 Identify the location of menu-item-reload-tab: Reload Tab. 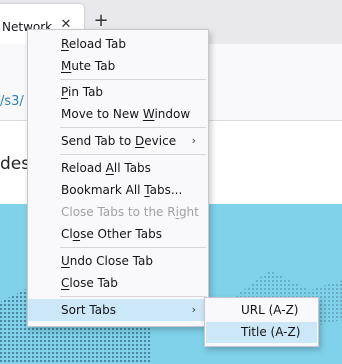
(118, 44).